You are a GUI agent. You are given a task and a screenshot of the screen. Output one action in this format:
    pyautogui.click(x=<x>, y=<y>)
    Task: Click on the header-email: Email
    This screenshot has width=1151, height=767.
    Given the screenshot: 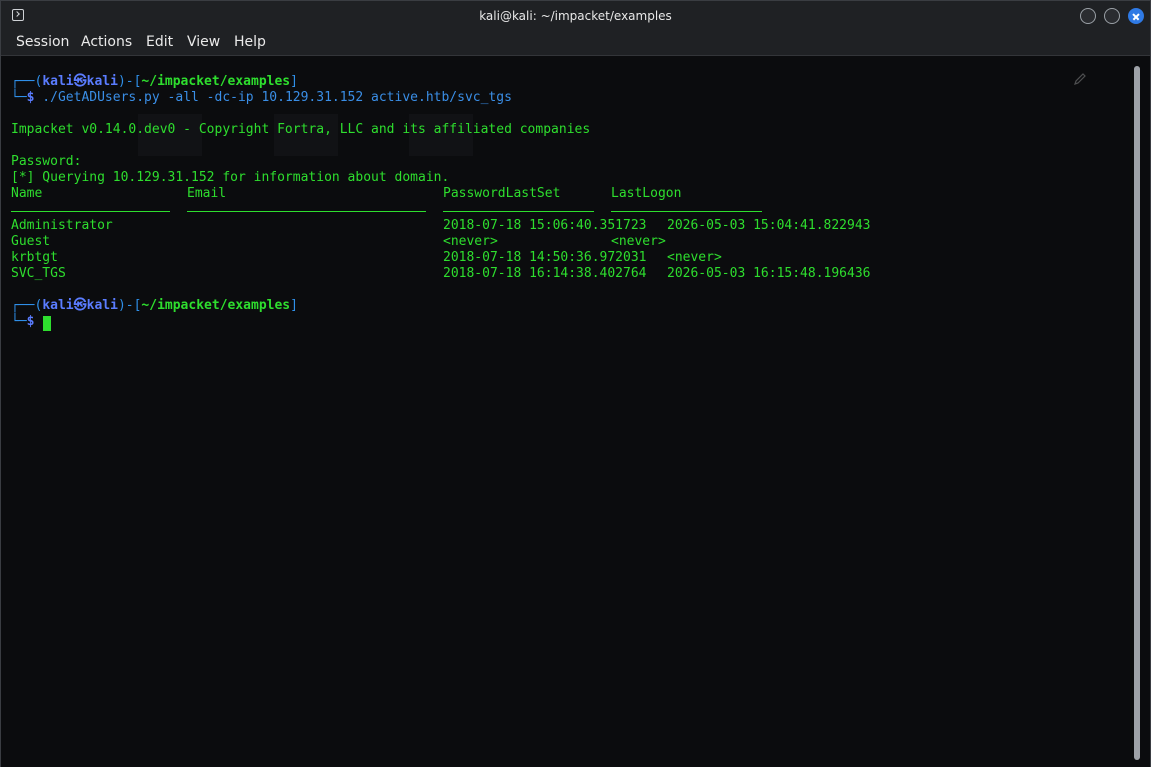 What is the action you would take?
    pyautogui.click(x=207, y=193)
    